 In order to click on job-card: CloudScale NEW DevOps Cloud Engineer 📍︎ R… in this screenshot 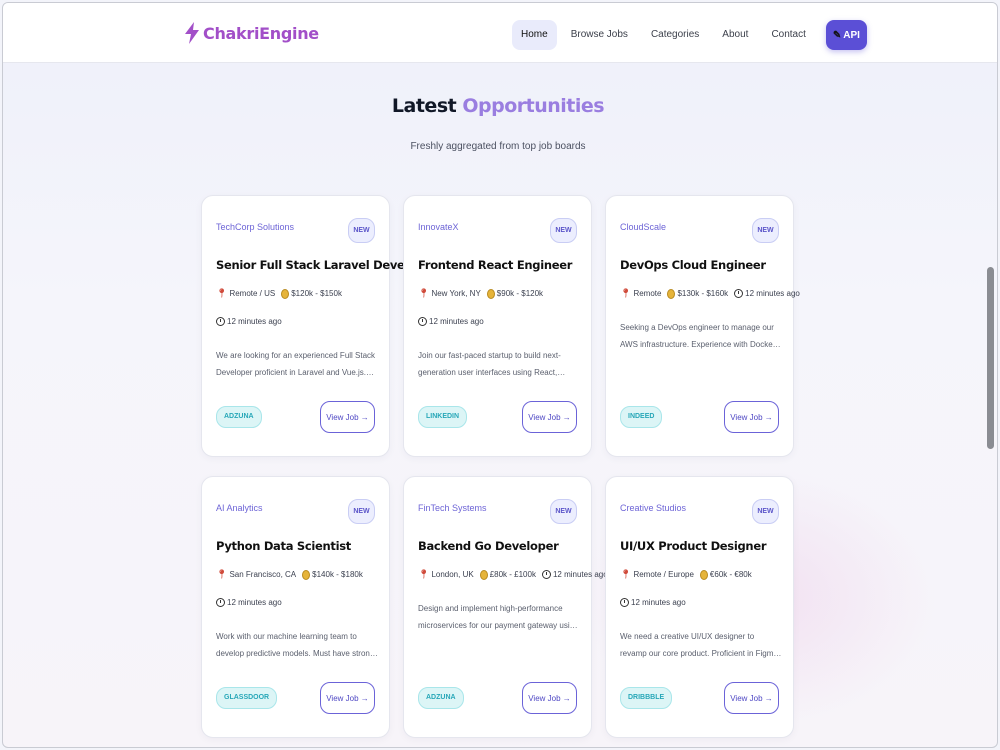, I will do `click(702, 326)`.